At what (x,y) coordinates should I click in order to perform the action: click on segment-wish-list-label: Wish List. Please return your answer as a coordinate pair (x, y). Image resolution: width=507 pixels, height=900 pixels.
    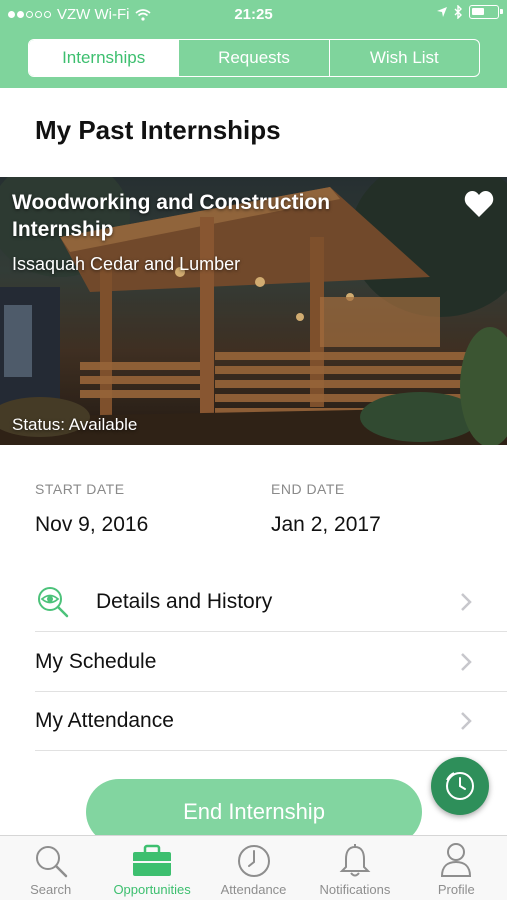
    Looking at the image, I should click on (404, 57).